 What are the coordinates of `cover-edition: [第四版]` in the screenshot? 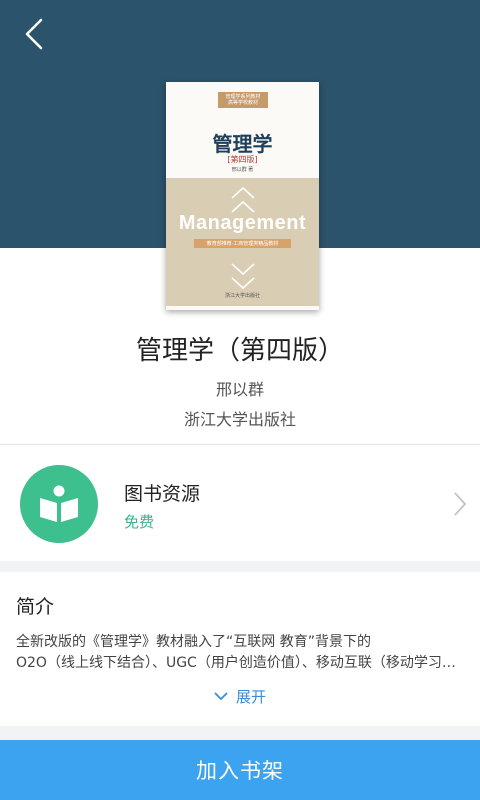 It's located at (242, 159).